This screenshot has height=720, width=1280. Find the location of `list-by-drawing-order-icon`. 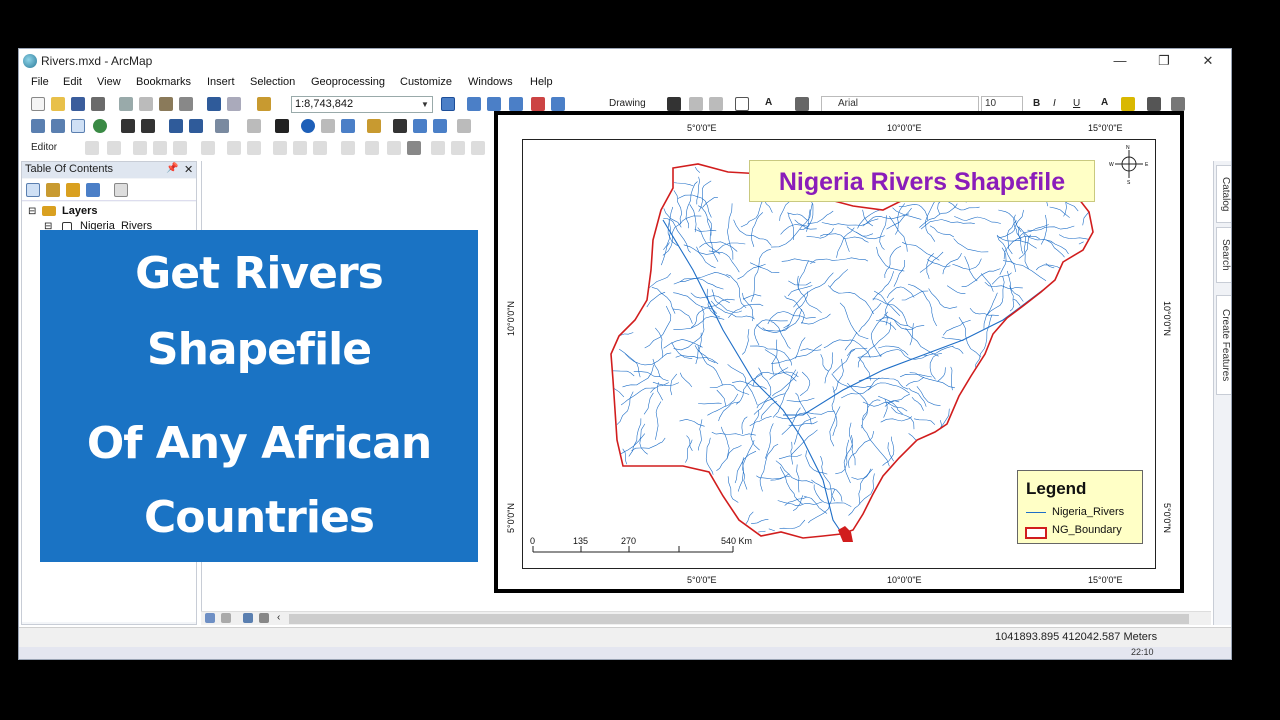

list-by-drawing-order-icon is located at coordinates (33, 190).